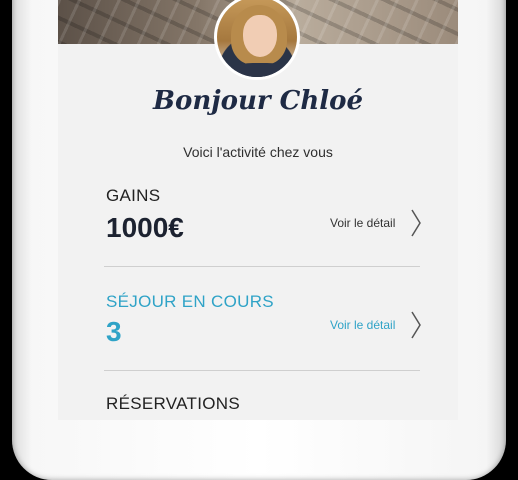 The height and width of the screenshot is (480, 518). What do you see at coordinates (173, 403) in the screenshot?
I see `reservations-label: RÉSERVATIONS` at bounding box center [173, 403].